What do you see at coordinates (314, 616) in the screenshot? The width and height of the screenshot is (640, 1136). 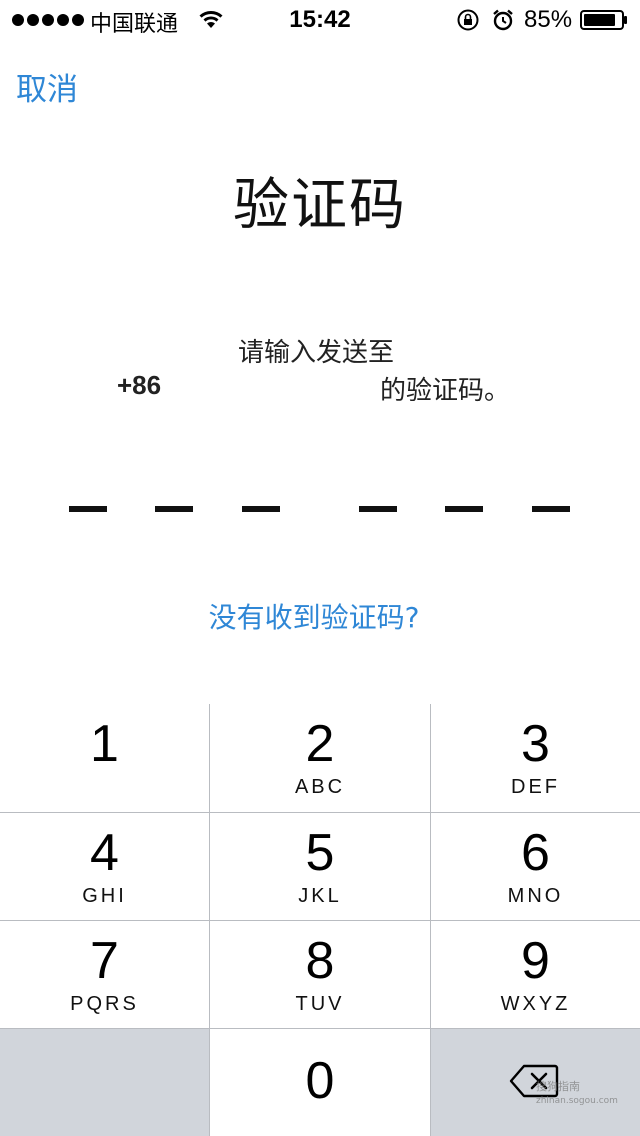 I see `resend-code-link: 没有收到验证码?` at bounding box center [314, 616].